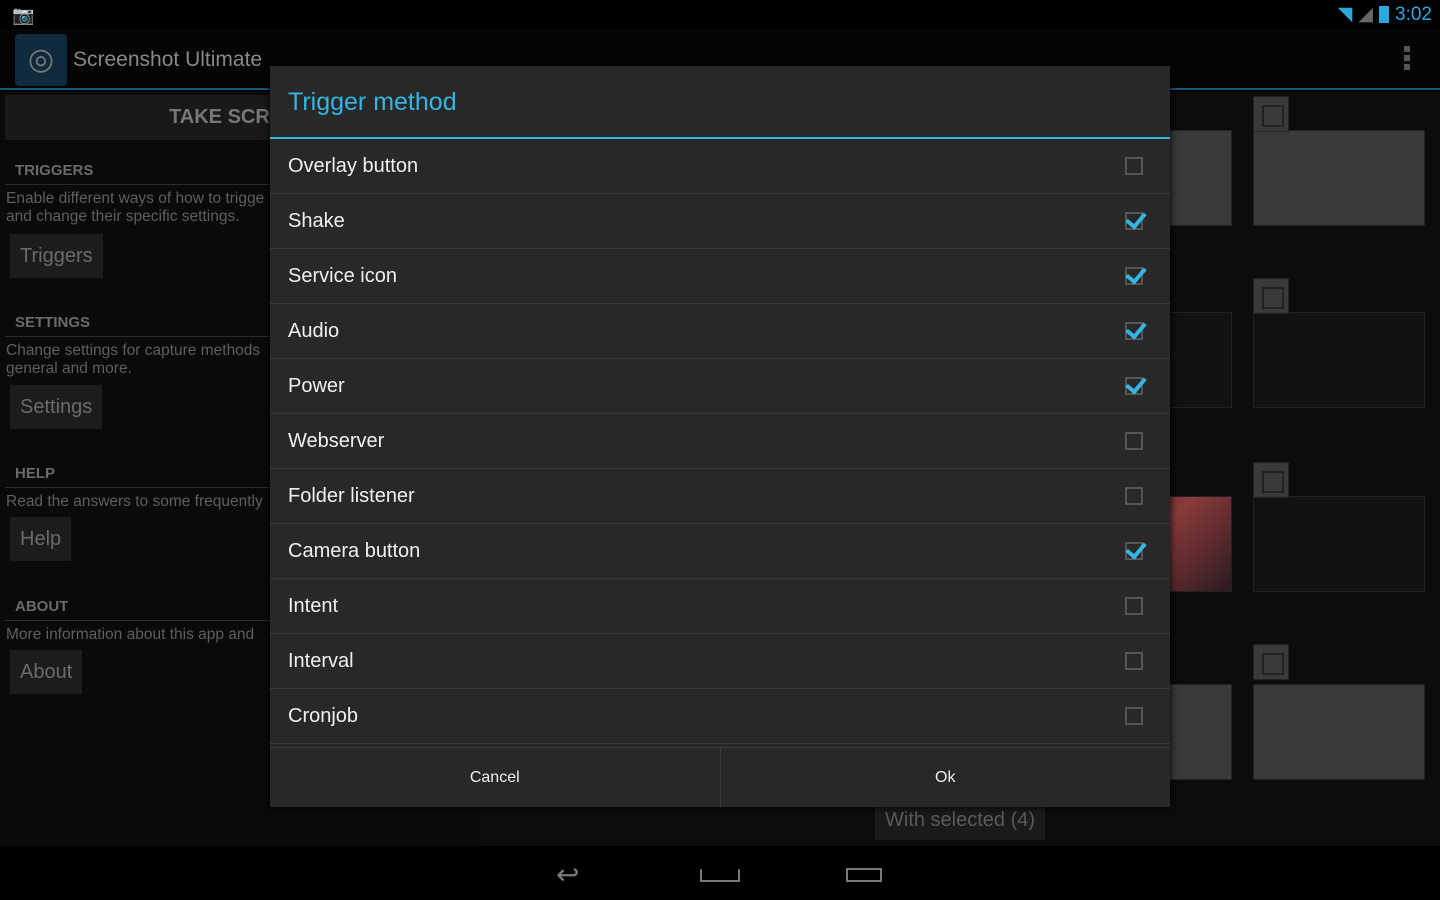 The image size is (1440, 900). Describe the element at coordinates (1384, 14) in the screenshot. I see `battery-icon` at that location.